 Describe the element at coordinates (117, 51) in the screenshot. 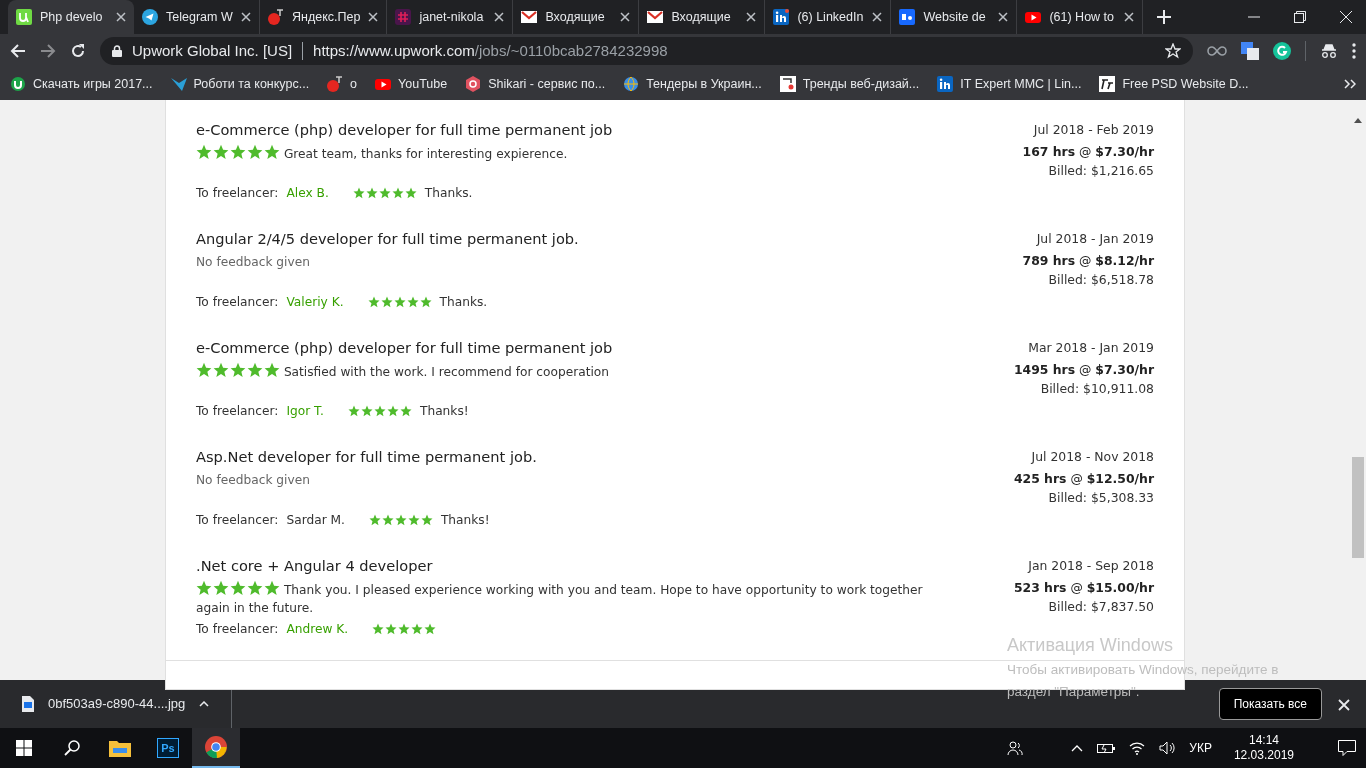

I see `lock-icon` at that location.